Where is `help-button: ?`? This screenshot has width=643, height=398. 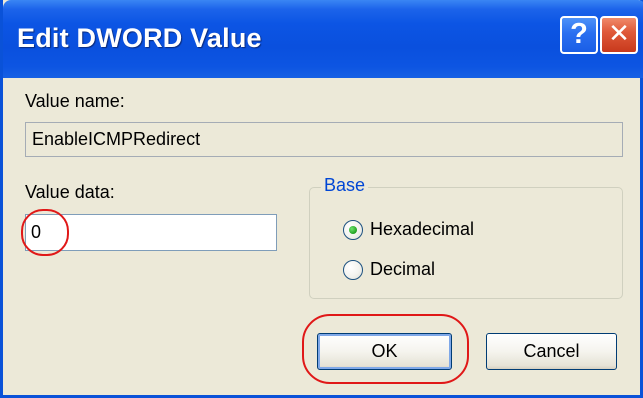 help-button: ? is located at coordinates (579, 35).